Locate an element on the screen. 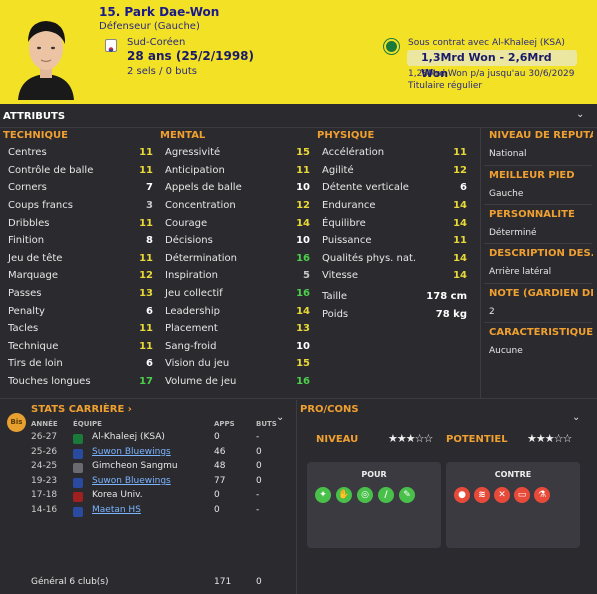 The width and height of the screenshot is (597, 594). attribute-value: 15 is located at coordinates (303, 153).